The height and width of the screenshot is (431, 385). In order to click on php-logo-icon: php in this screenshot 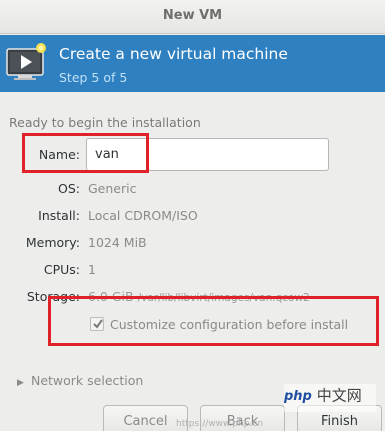, I will do `click(298, 396)`.